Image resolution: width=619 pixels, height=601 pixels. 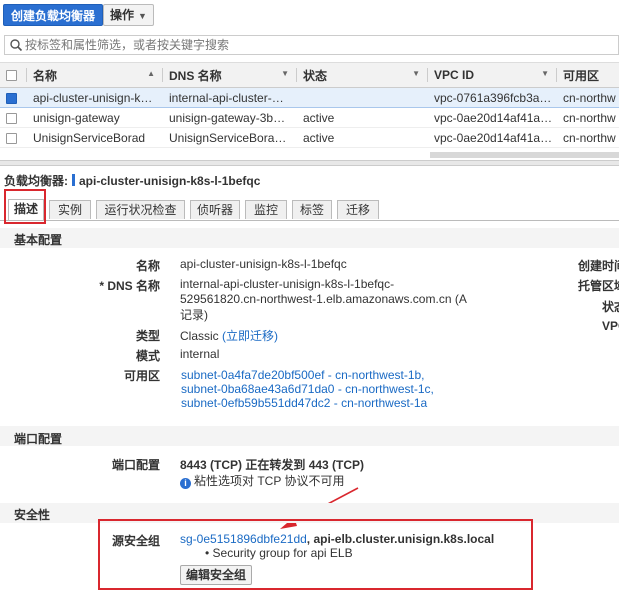 I want to click on section-title-security: 安全性, so click(x=32, y=515).